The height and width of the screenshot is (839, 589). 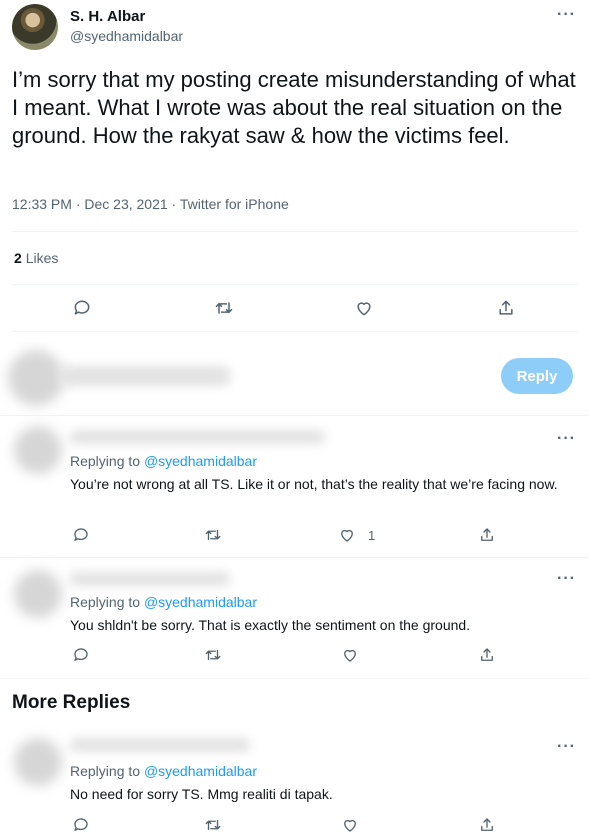 I want to click on author-handle: @syedhamidalbar, so click(x=126, y=36).